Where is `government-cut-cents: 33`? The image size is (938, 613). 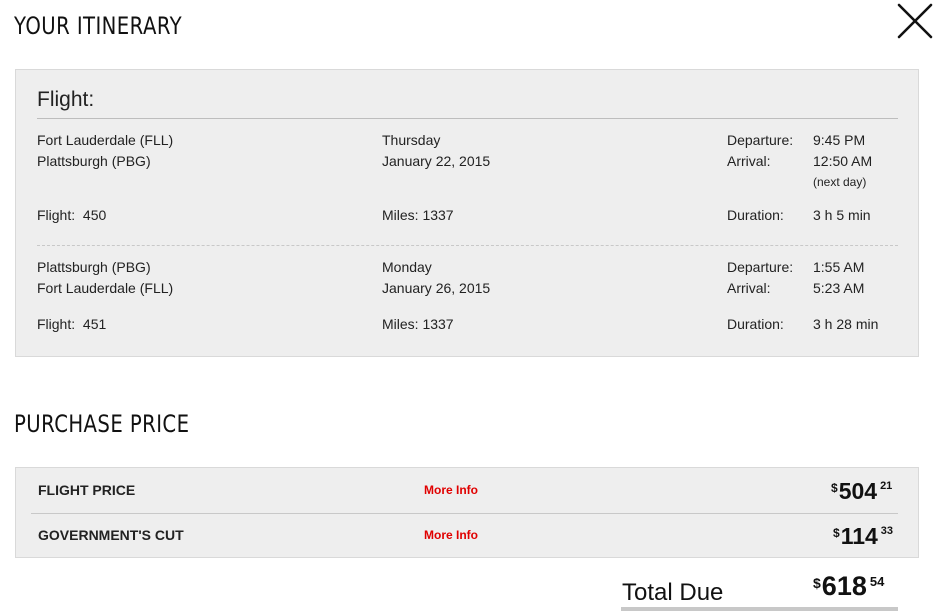 government-cut-cents: 33 is located at coordinates (887, 531).